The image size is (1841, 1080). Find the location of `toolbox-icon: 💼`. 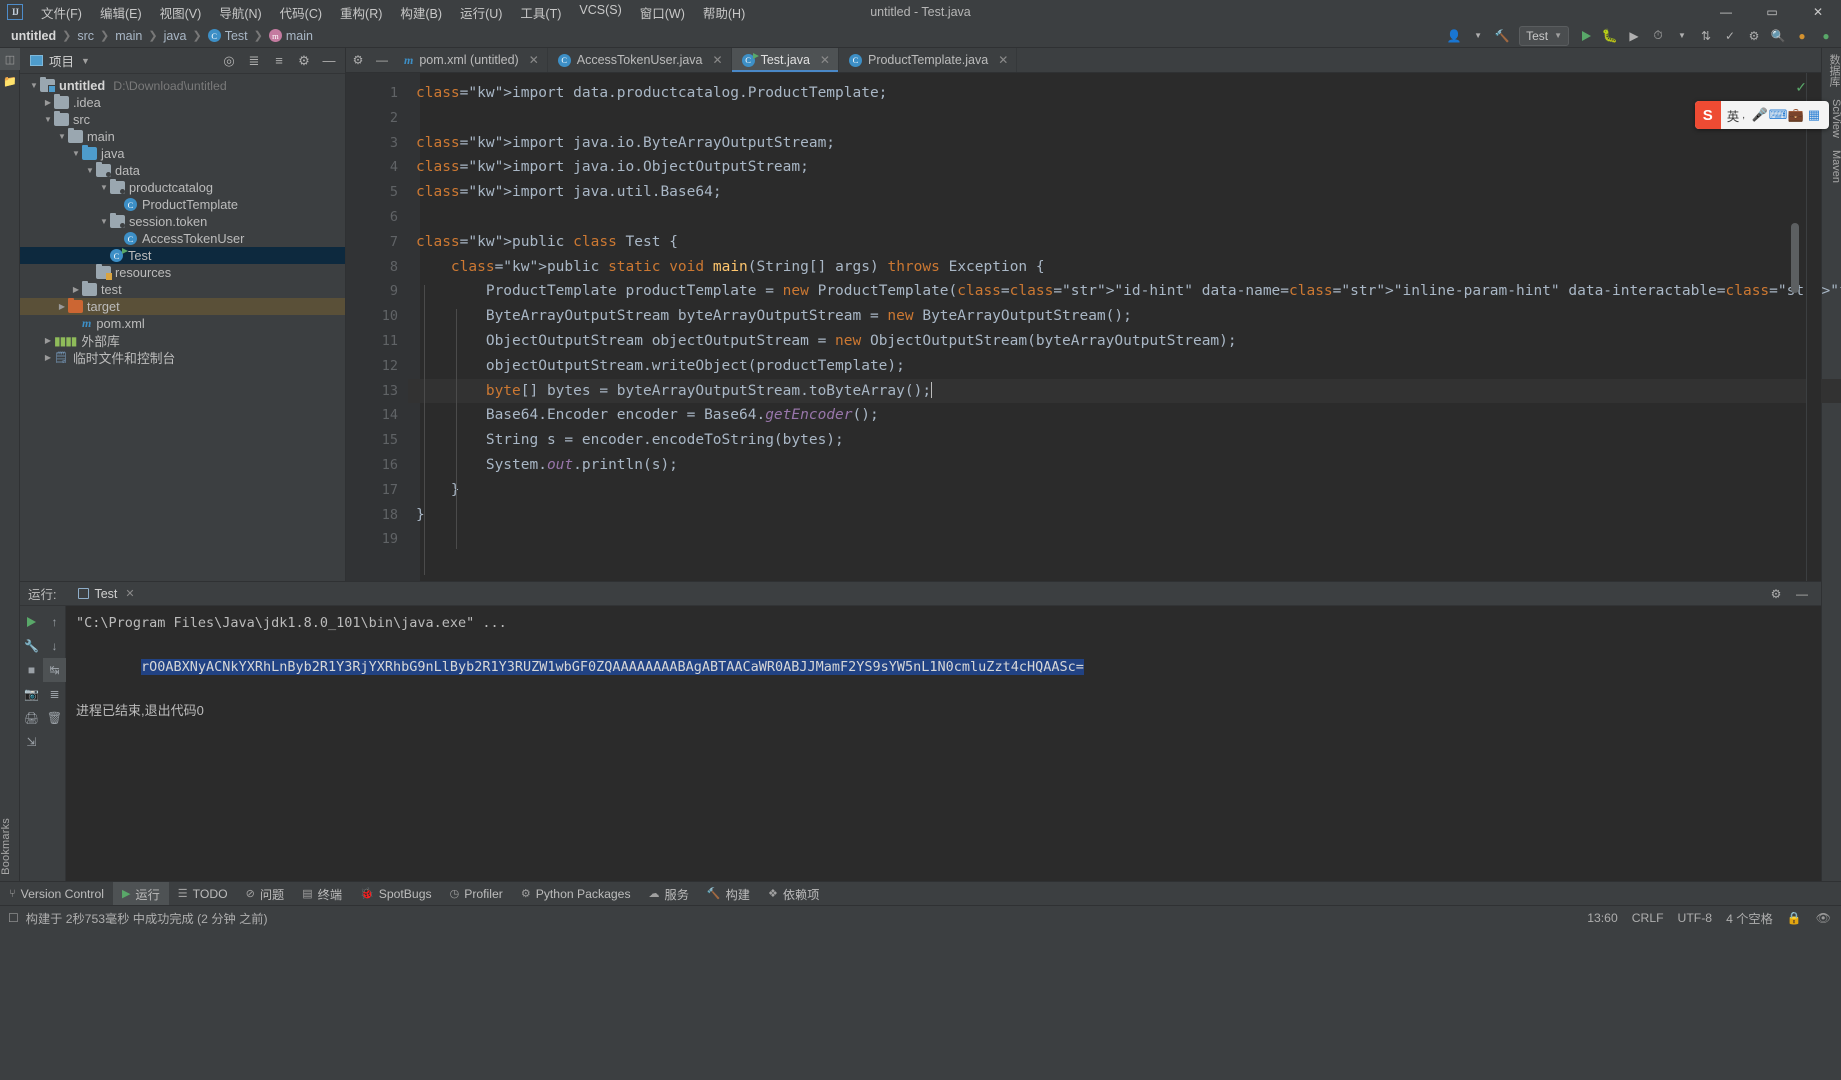

toolbox-icon: 💼 is located at coordinates (1796, 115).